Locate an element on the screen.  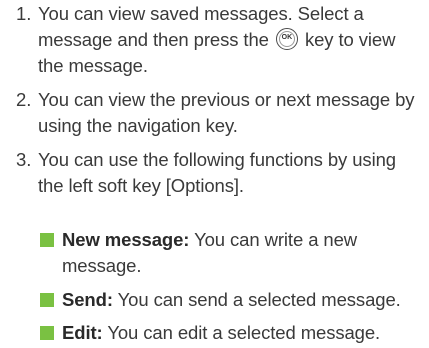
function-description: You can send a selected message. is located at coordinates (259, 299).